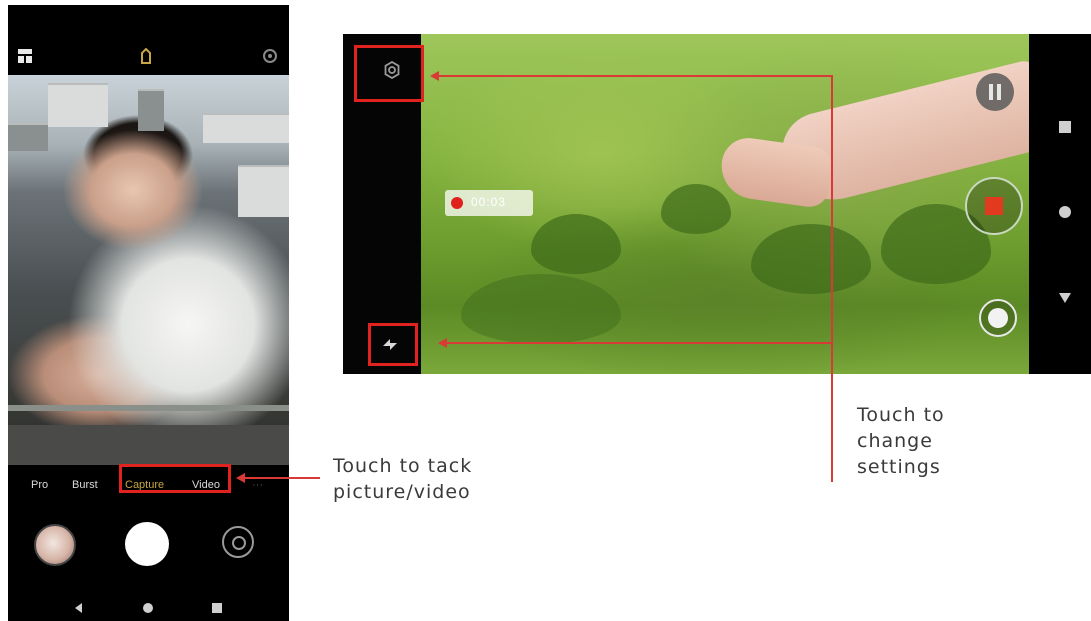 The height and width of the screenshot is (621, 1091). What do you see at coordinates (39, 485) in the screenshot?
I see `mode-pro: Pro` at bounding box center [39, 485].